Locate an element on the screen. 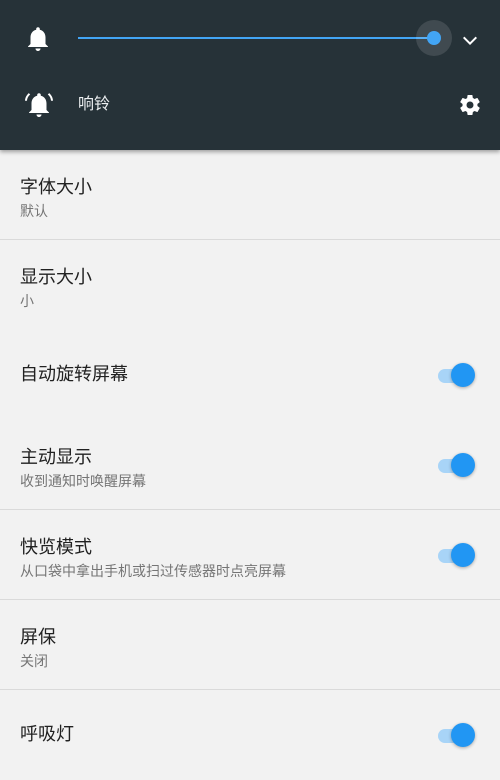 This screenshot has height=780, width=500. setting-title: 呼吸灯 is located at coordinates (47, 734).